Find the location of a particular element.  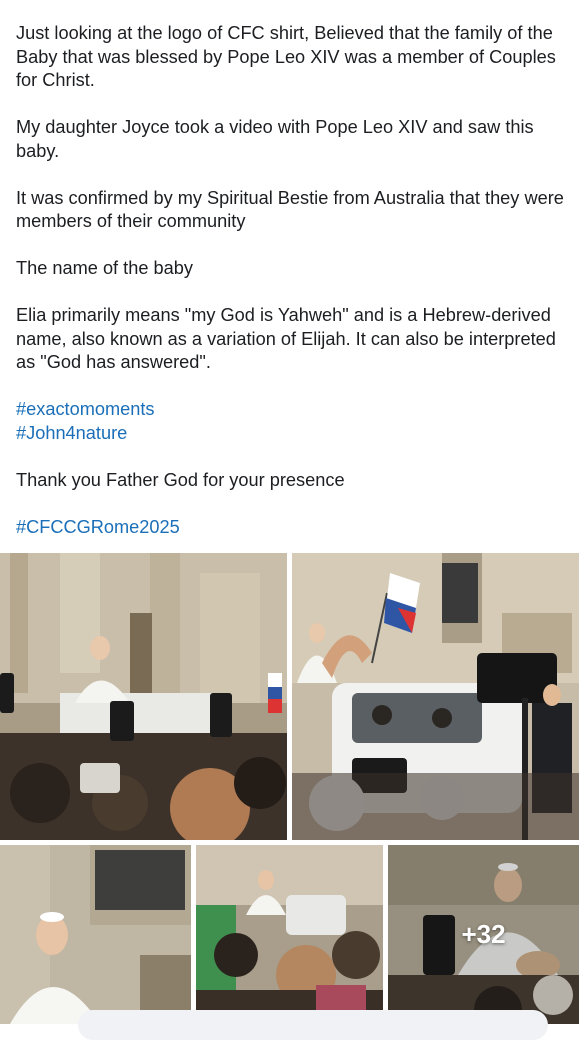

more-photos-count: +32 is located at coordinates (483, 934).